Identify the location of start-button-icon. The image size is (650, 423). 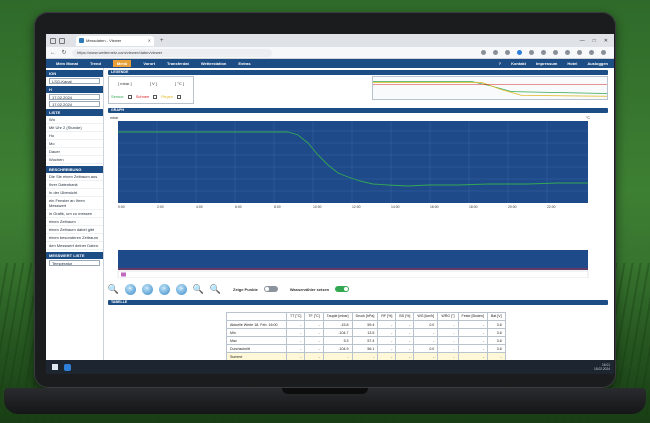
(55, 367).